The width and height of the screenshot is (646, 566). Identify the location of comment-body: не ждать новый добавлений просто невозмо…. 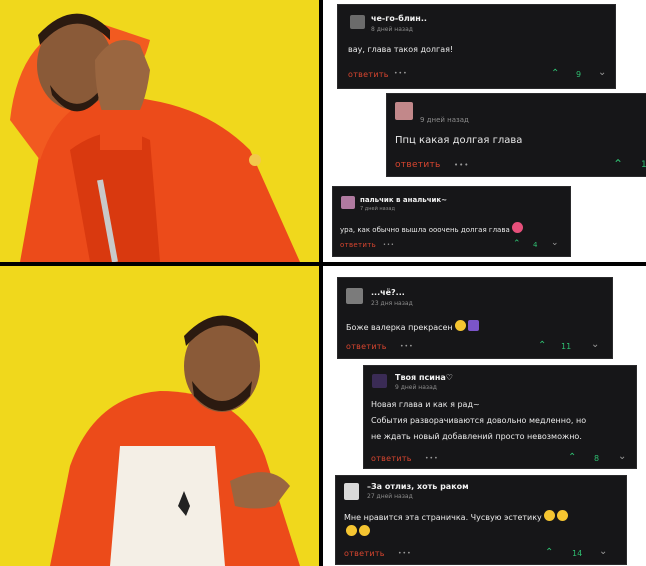
(476, 436).